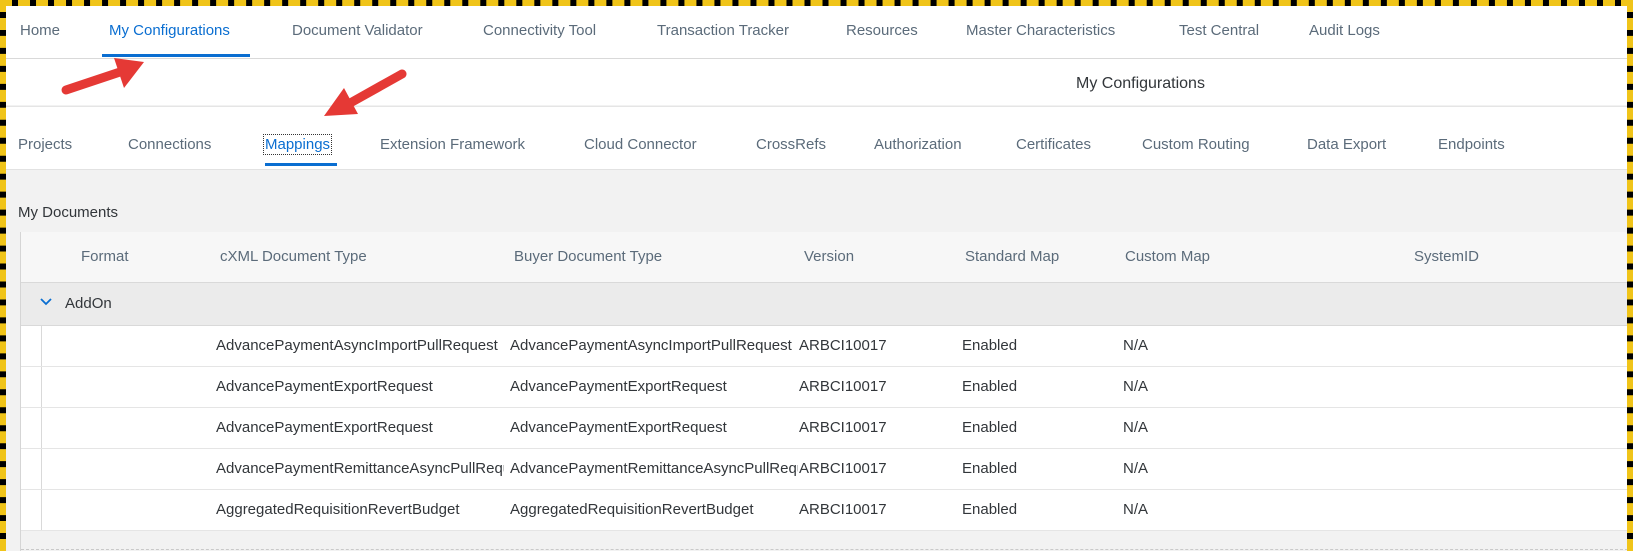  I want to click on subtab-authorization: Authorization, so click(918, 144).